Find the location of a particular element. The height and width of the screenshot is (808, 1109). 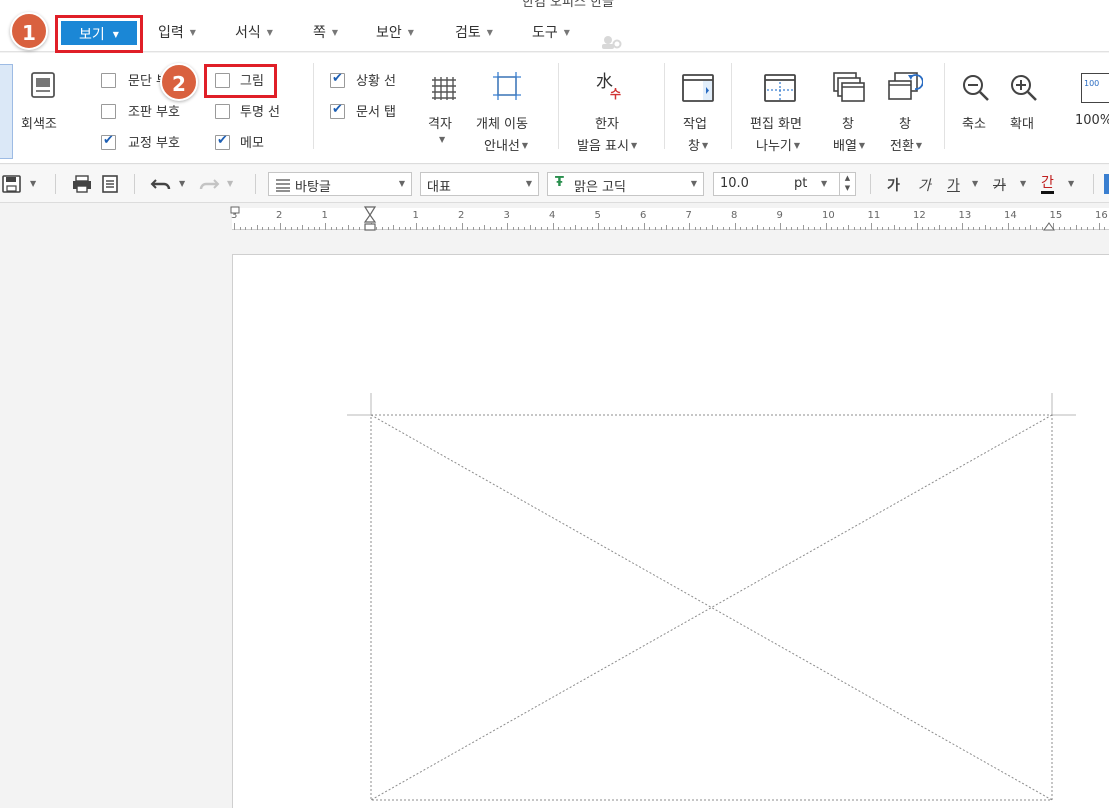

split-view-icon is located at coordinates (780, 88).